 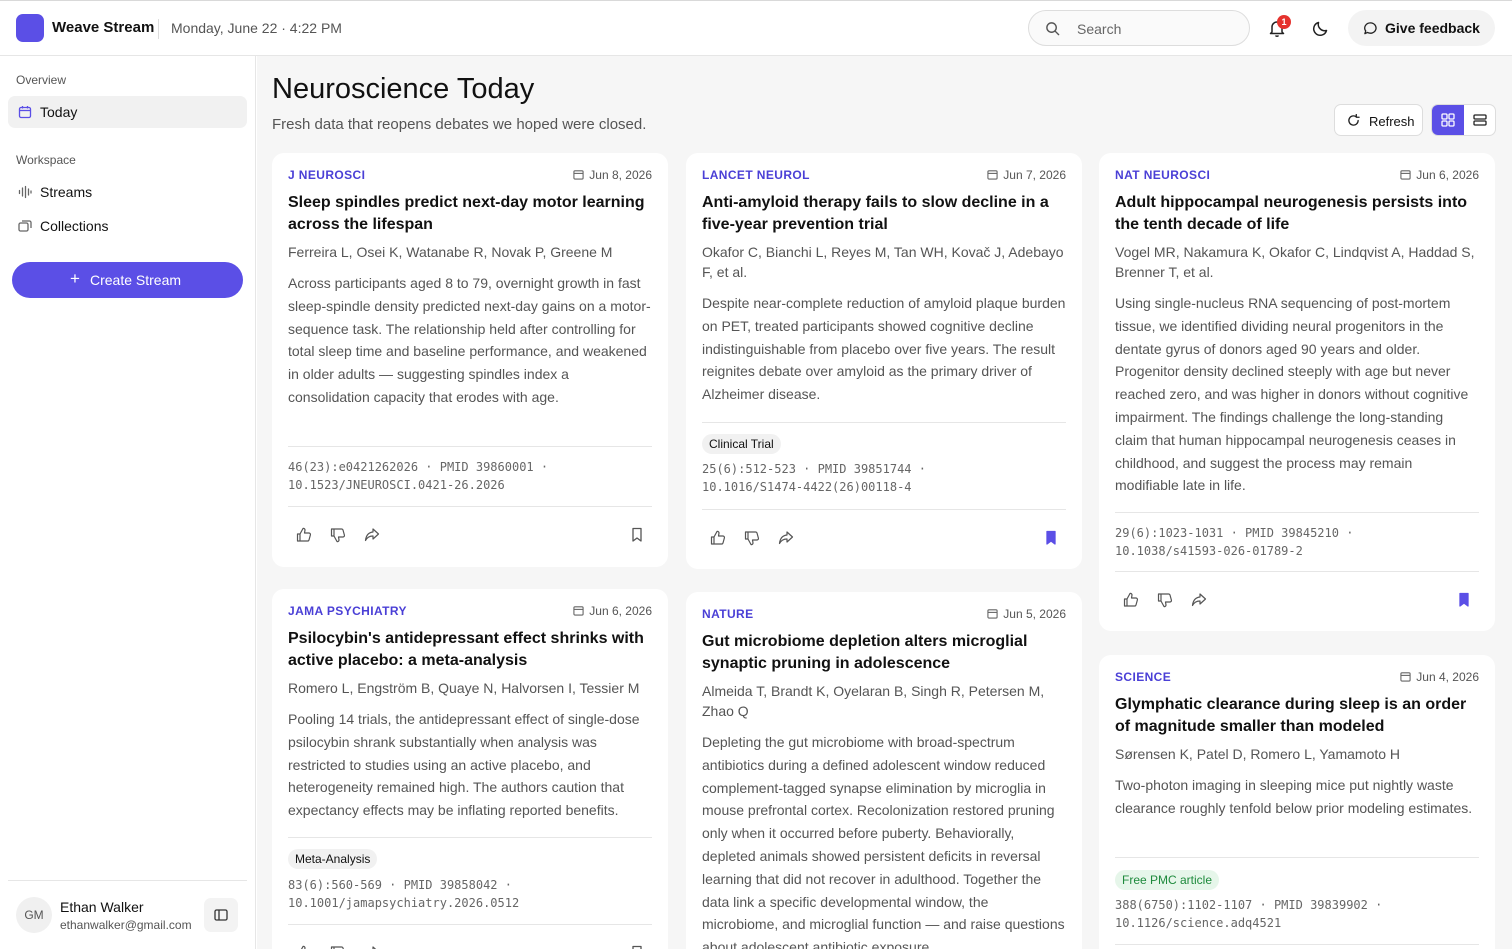 I want to click on grid-view-button, so click(x=1448, y=120).